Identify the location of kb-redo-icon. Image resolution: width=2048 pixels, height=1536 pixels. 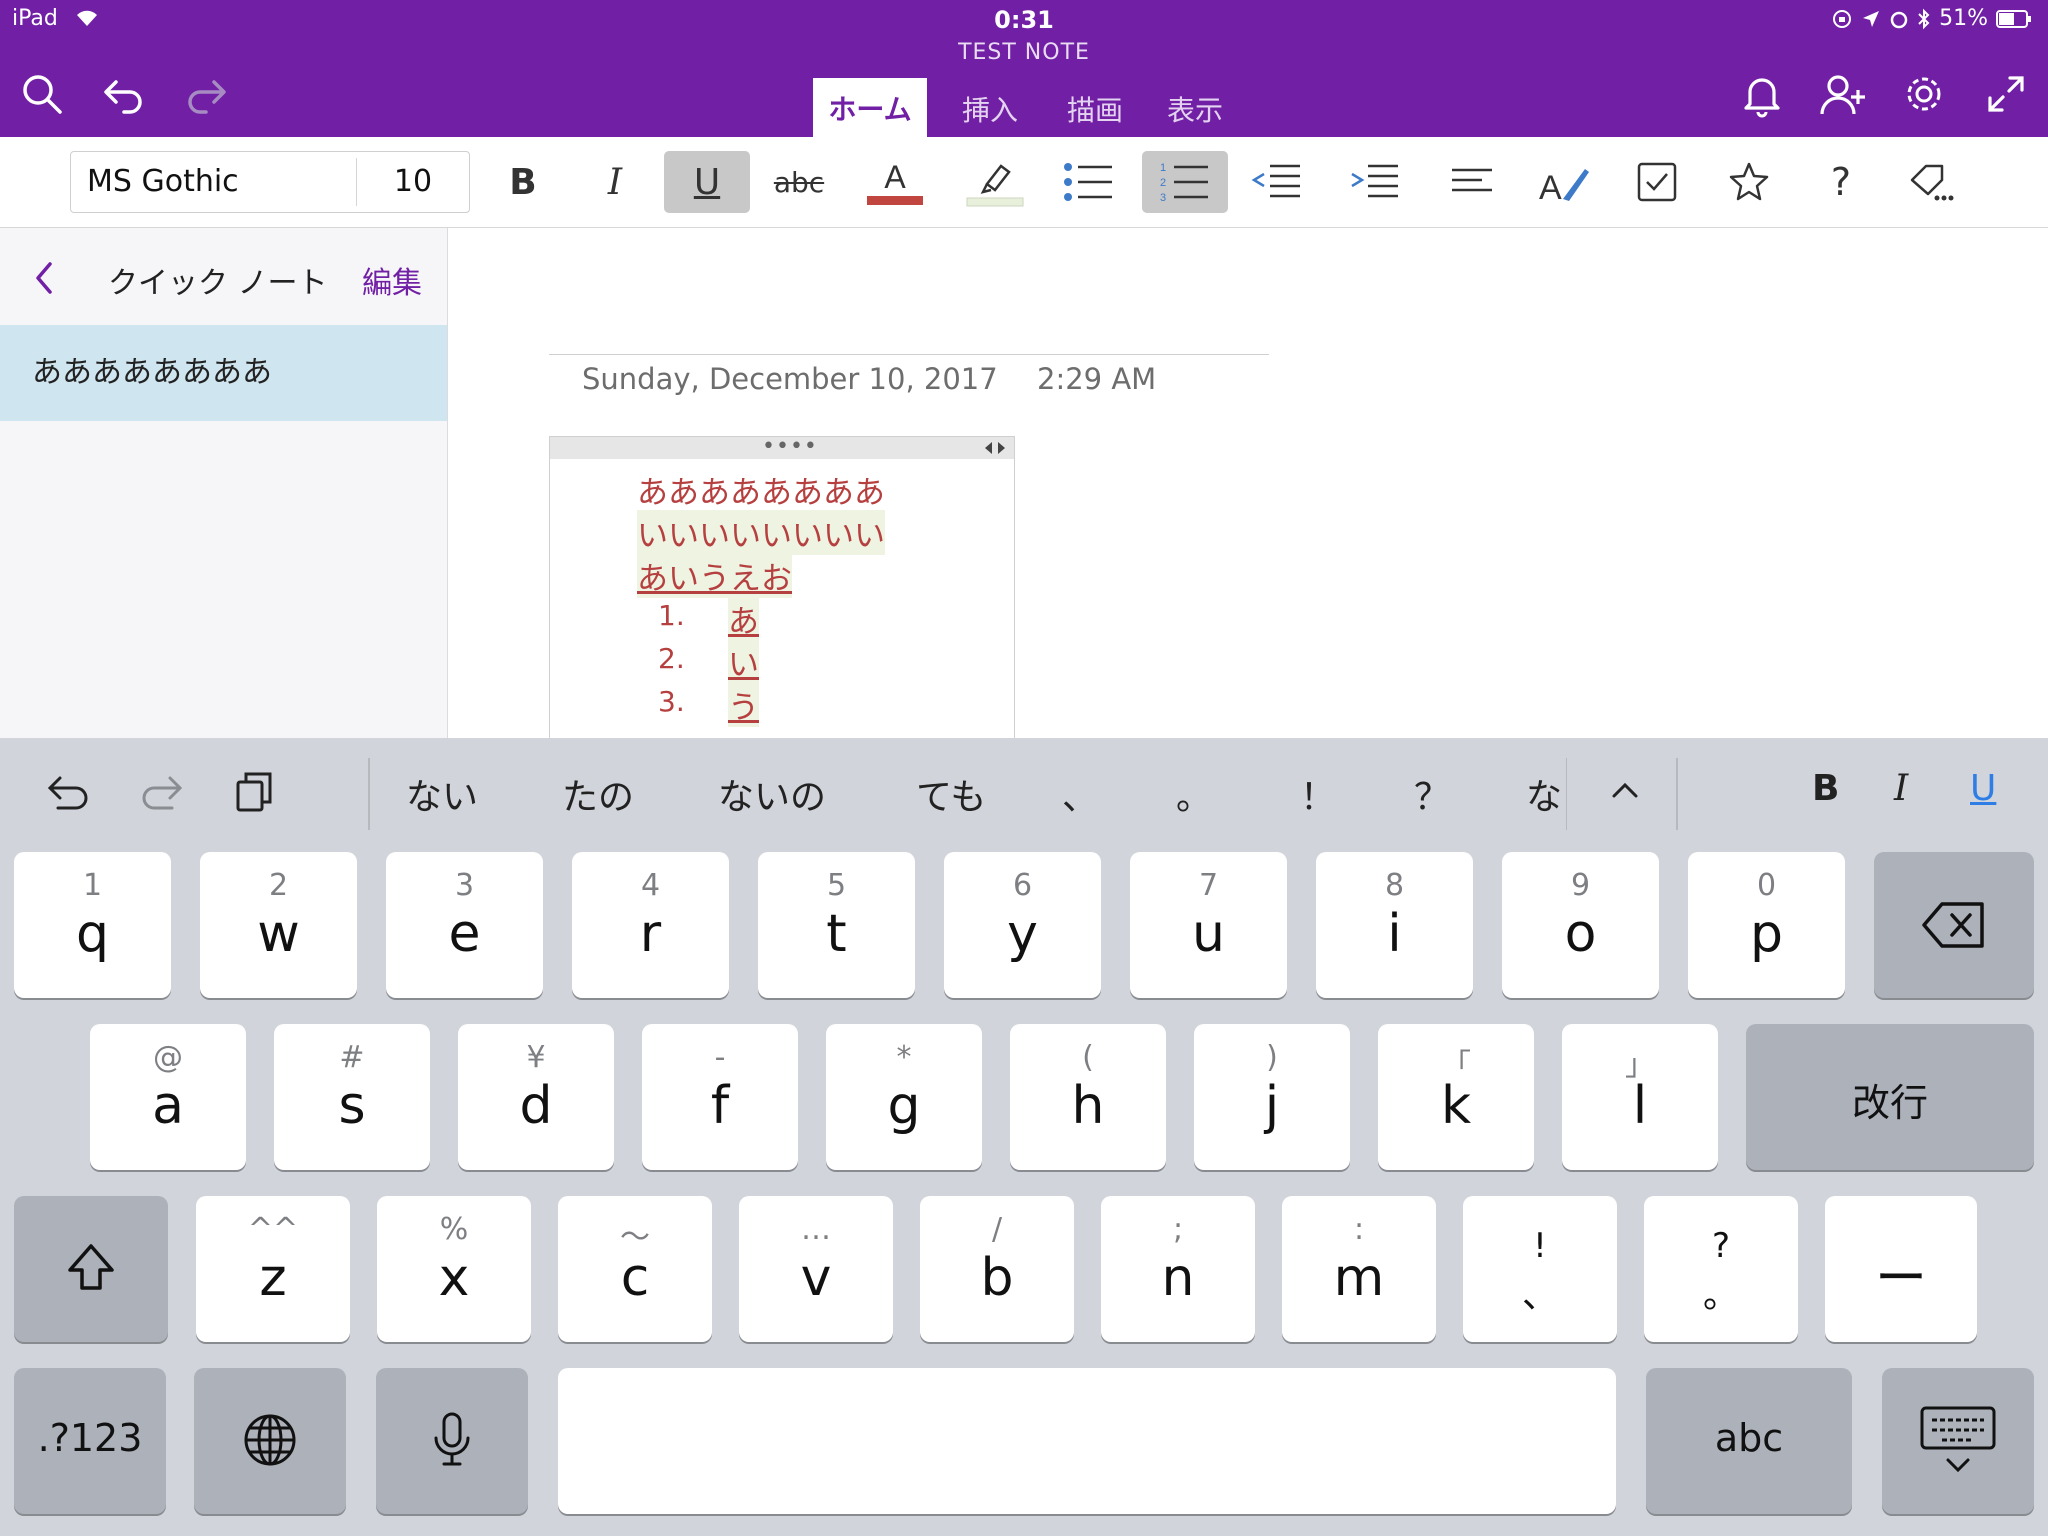
(161, 791).